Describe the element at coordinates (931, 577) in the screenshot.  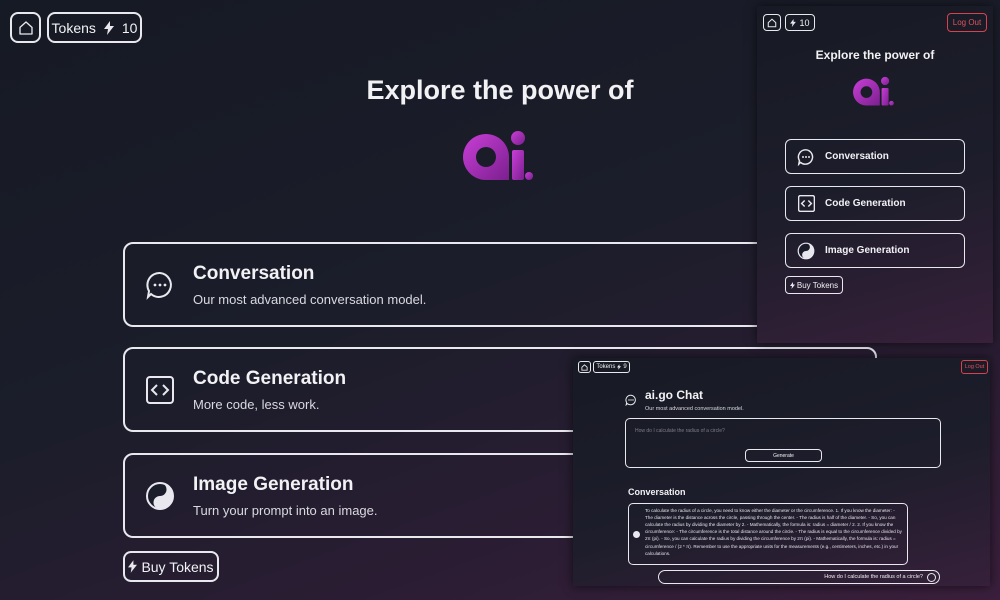
I see `user-avatar-icon` at that location.